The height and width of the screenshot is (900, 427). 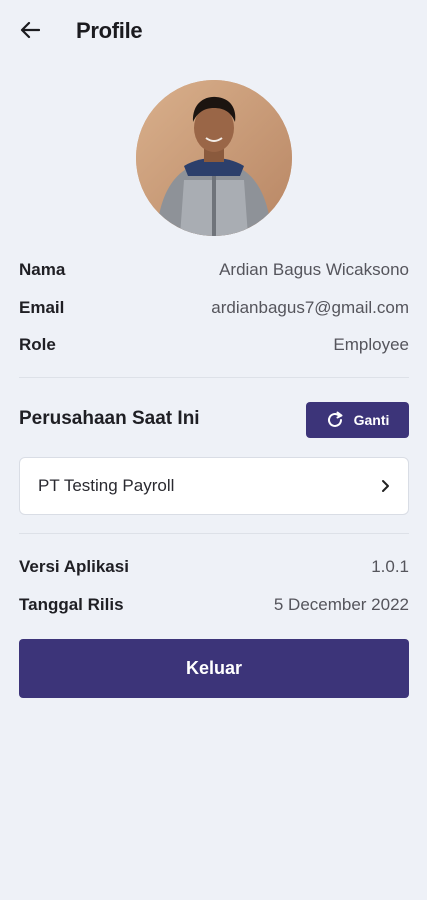 I want to click on page-title: Profile, so click(x=109, y=30).